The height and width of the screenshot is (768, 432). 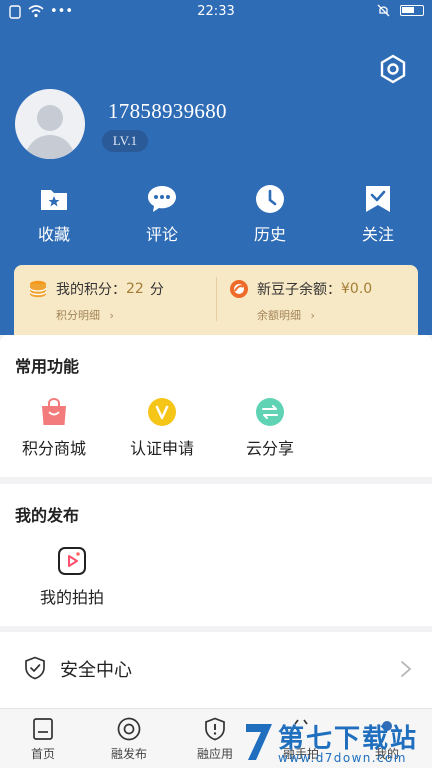 What do you see at coordinates (239, 289) in the screenshot?
I see `bean-coin-icon` at bounding box center [239, 289].